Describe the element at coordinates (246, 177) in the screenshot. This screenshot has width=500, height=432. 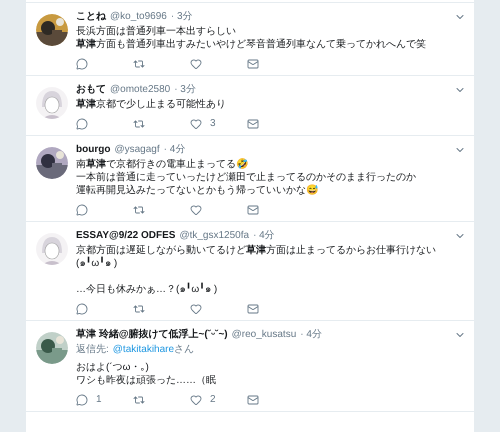
I see `tweet-text-line: 一本前は普通に走っていったけど瀬田で止まってるのかそのまま行ったのか` at that location.